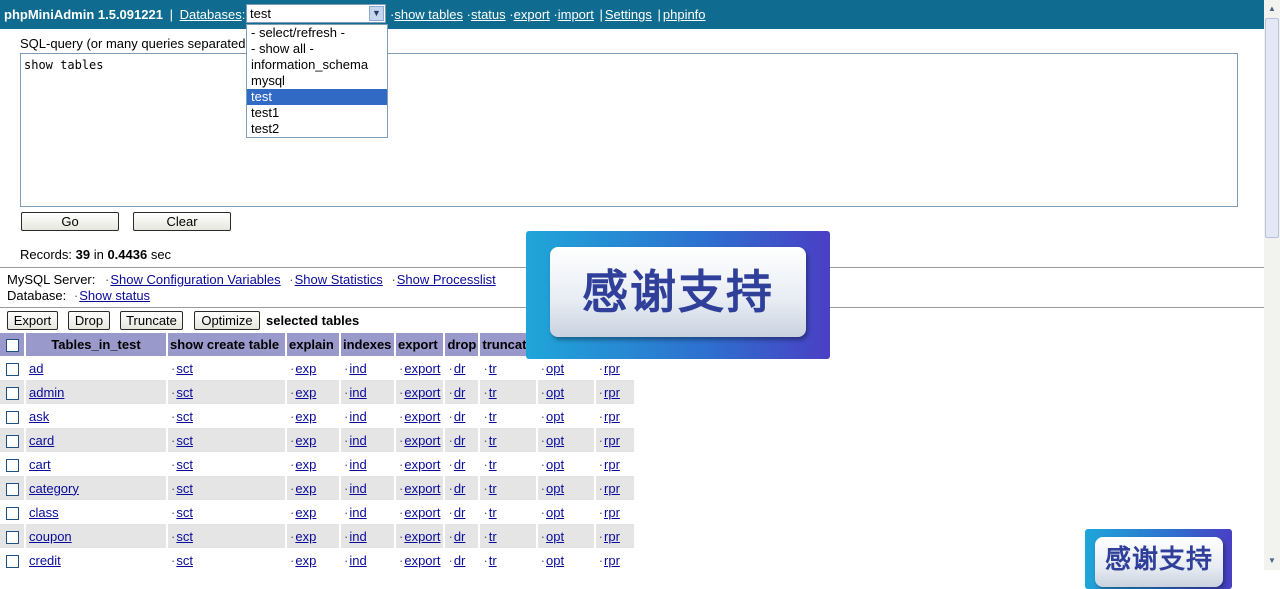 The image size is (1280, 589). I want to click on table-name-link: credit, so click(45, 560).